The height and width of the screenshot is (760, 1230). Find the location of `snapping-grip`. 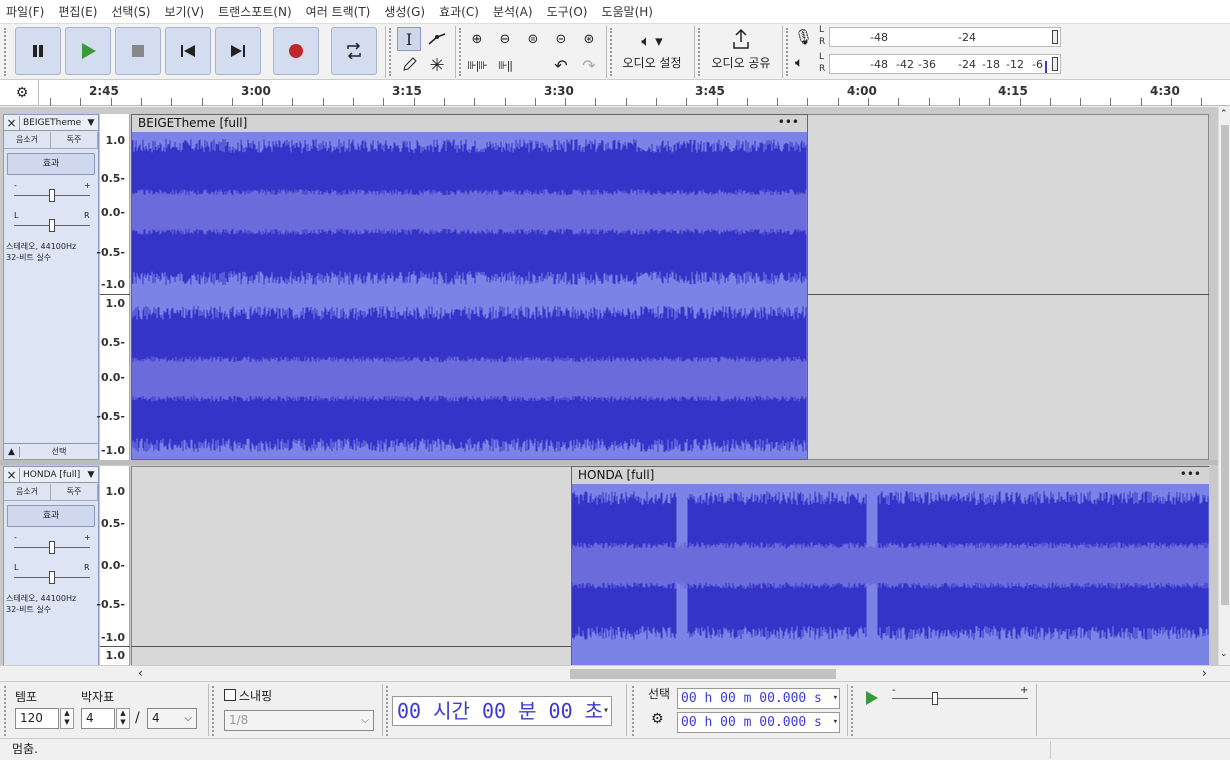

snapping-grip is located at coordinates (214, 711).